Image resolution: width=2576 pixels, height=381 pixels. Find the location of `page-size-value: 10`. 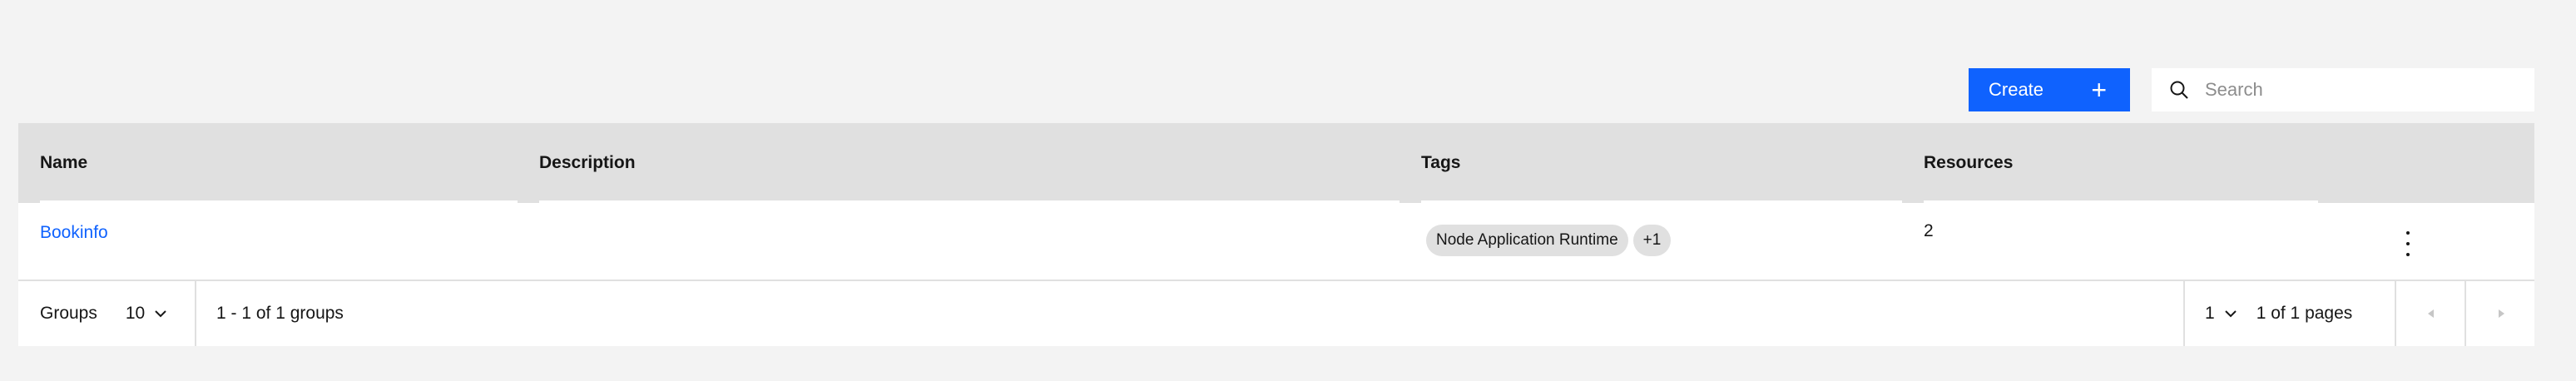

page-size-value: 10 is located at coordinates (135, 313).